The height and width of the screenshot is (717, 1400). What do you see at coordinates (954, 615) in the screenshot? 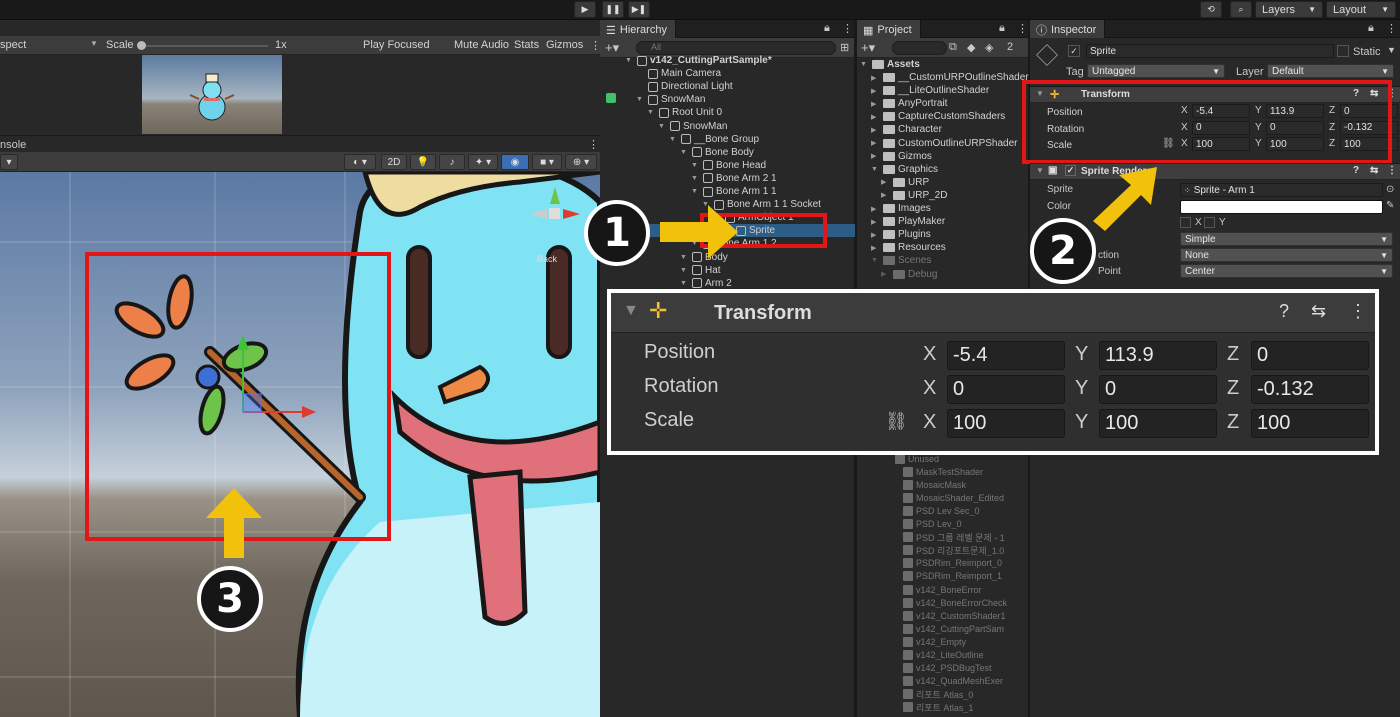
I see `project-file: v142_CustomShader1` at bounding box center [954, 615].